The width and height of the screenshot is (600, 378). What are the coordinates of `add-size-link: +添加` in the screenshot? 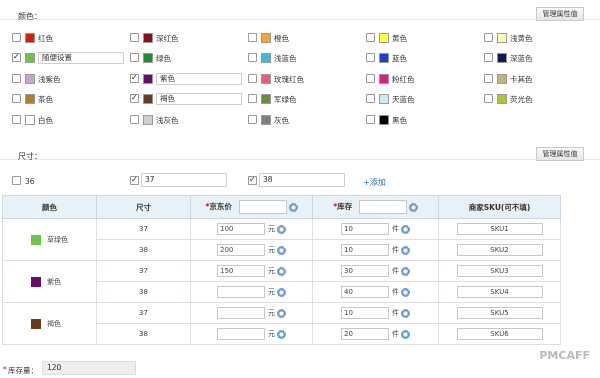 It's located at (374, 182).